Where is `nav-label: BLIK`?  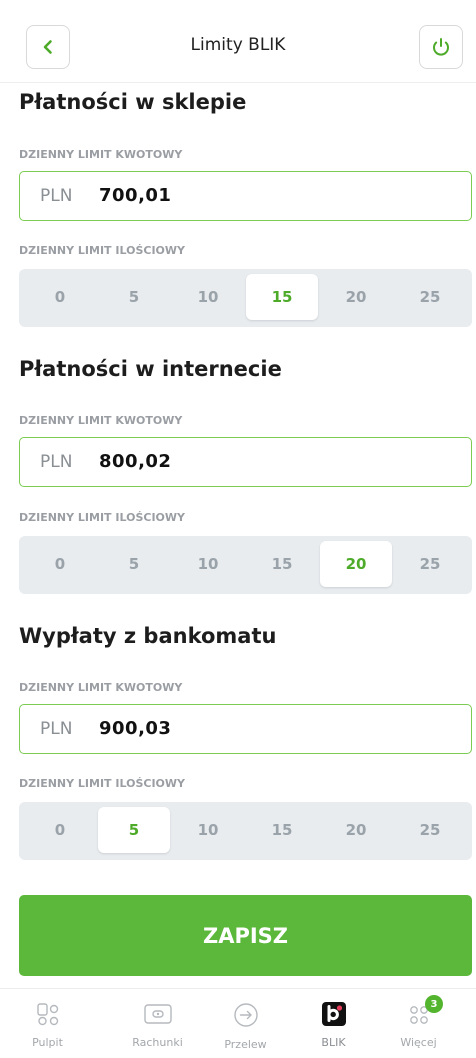
nav-label: BLIK is located at coordinates (333, 1042).